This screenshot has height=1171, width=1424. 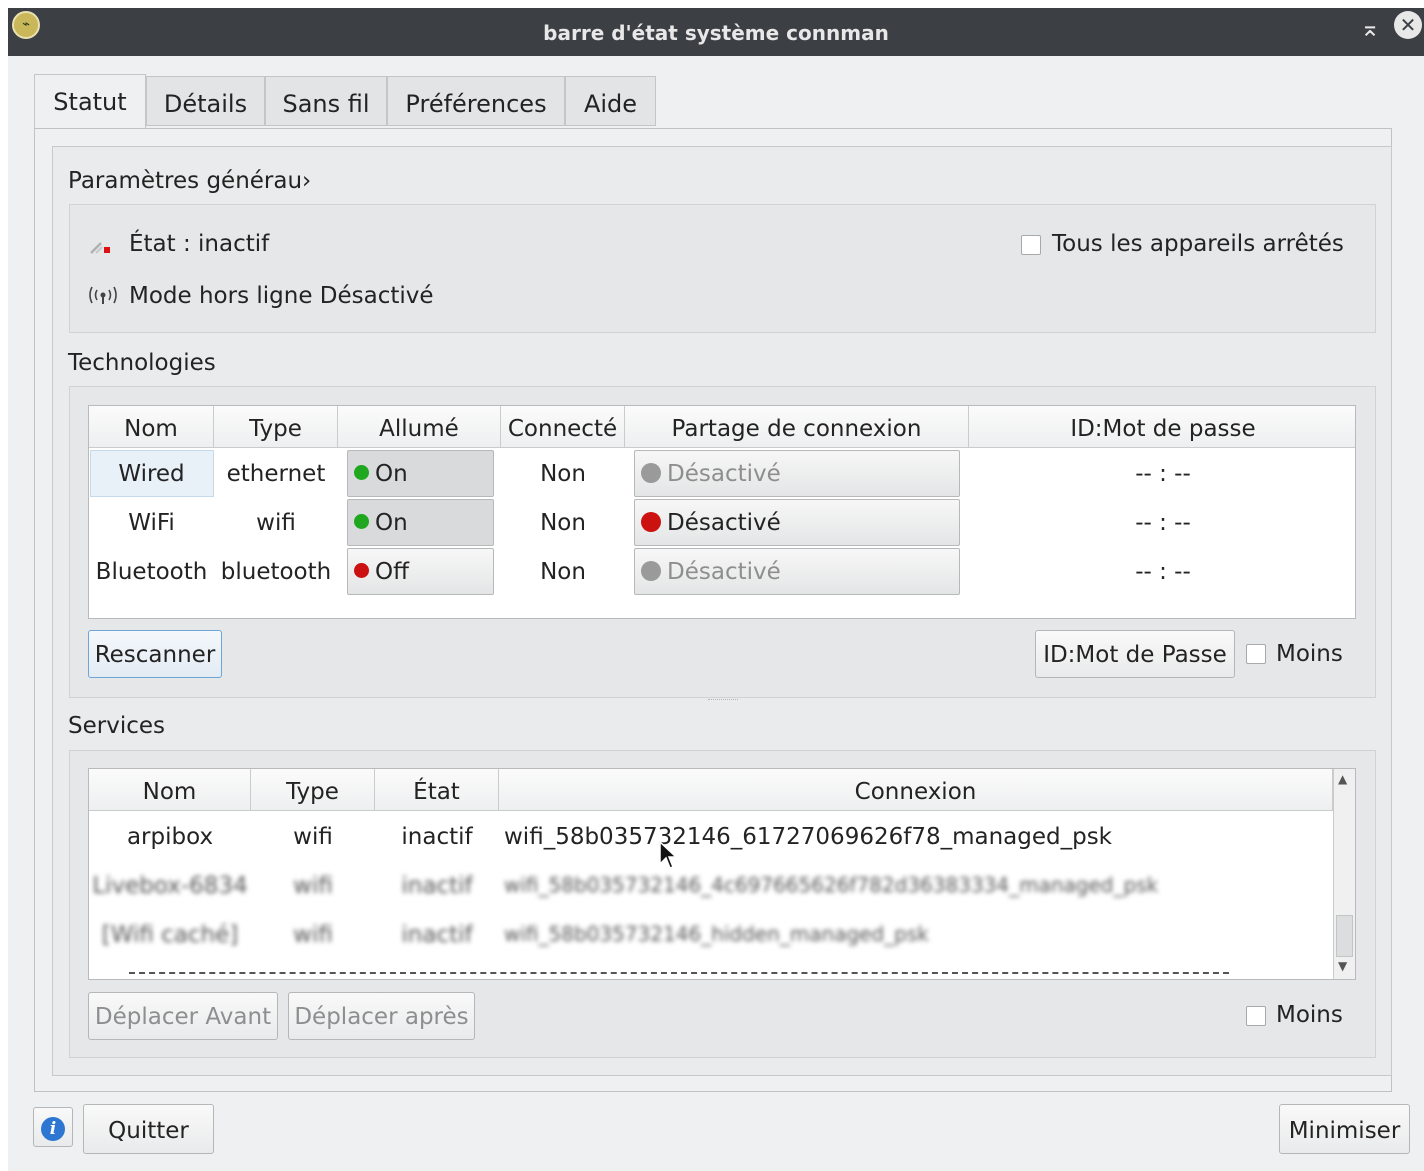 What do you see at coordinates (1162, 427) in the screenshot?
I see `col-header-id-password: ID:Mot de passe` at bounding box center [1162, 427].